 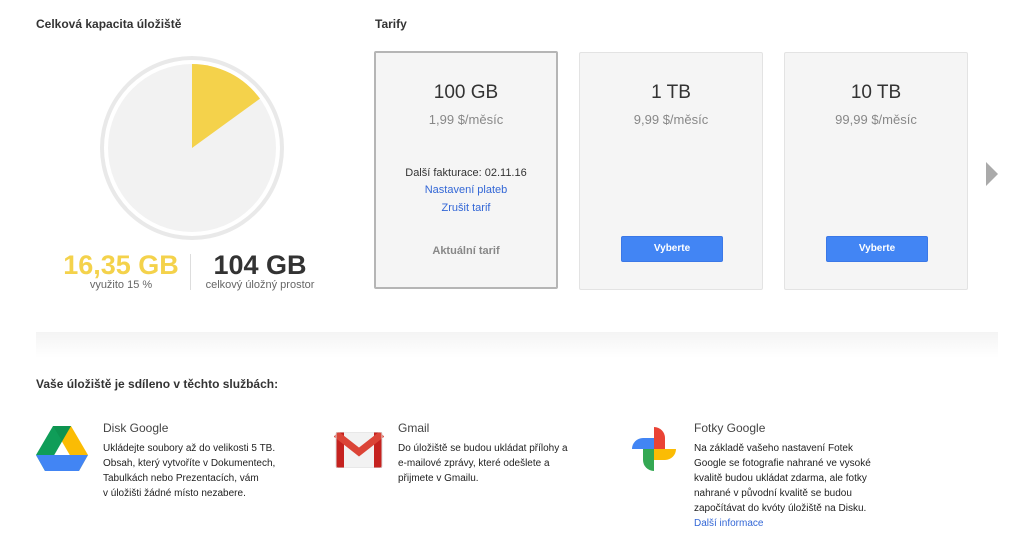 What do you see at coordinates (876, 171) in the screenshot?
I see `plan-card-10tb: 10 TB 99,99 $/měsíc Vyberte` at bounding box center [876, 171].